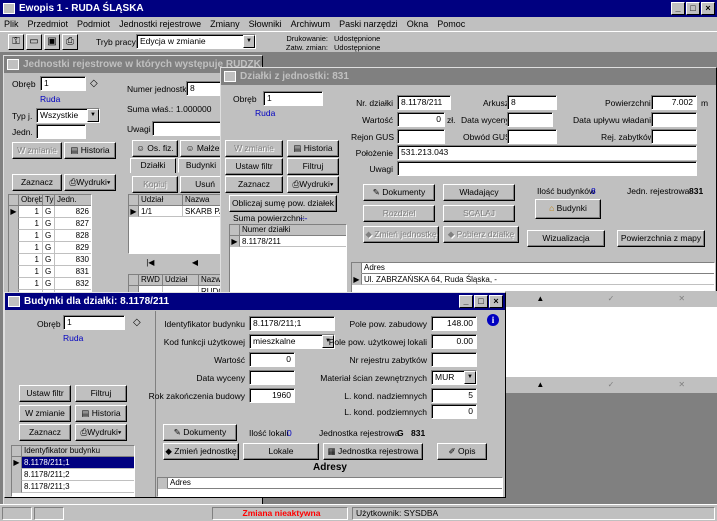 The width and height of the screenshot is (717, 521). Describe the element at coordinates (566, 238) in the screenshot. I see `dz-wizualizacja-button: Wizualizacja` at that location.